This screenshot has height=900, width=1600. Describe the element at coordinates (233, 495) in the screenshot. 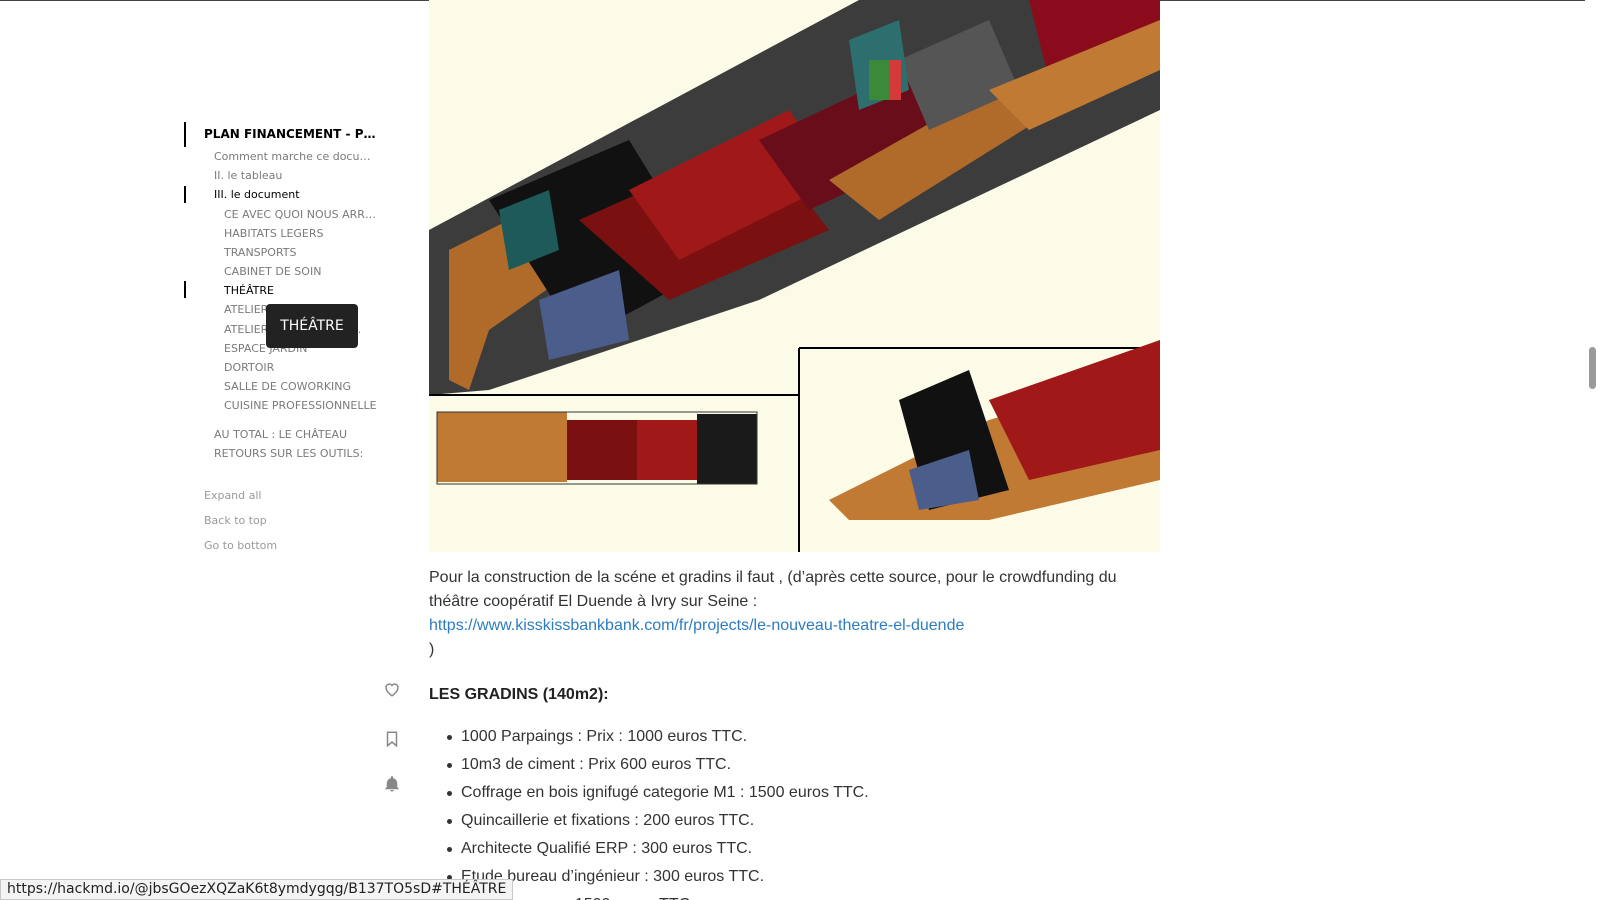

I see `expand-all-link: Expand all` at that location.